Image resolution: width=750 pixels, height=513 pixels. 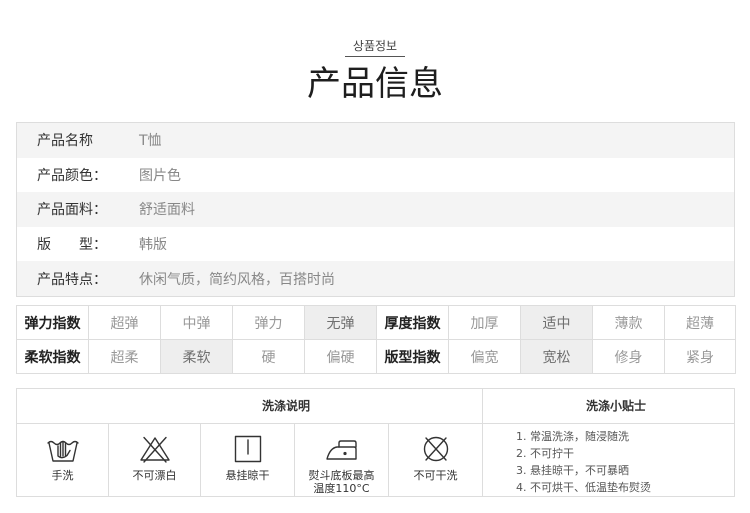 I want to click on softness-option: 超柔, so click(x=124, y=356).